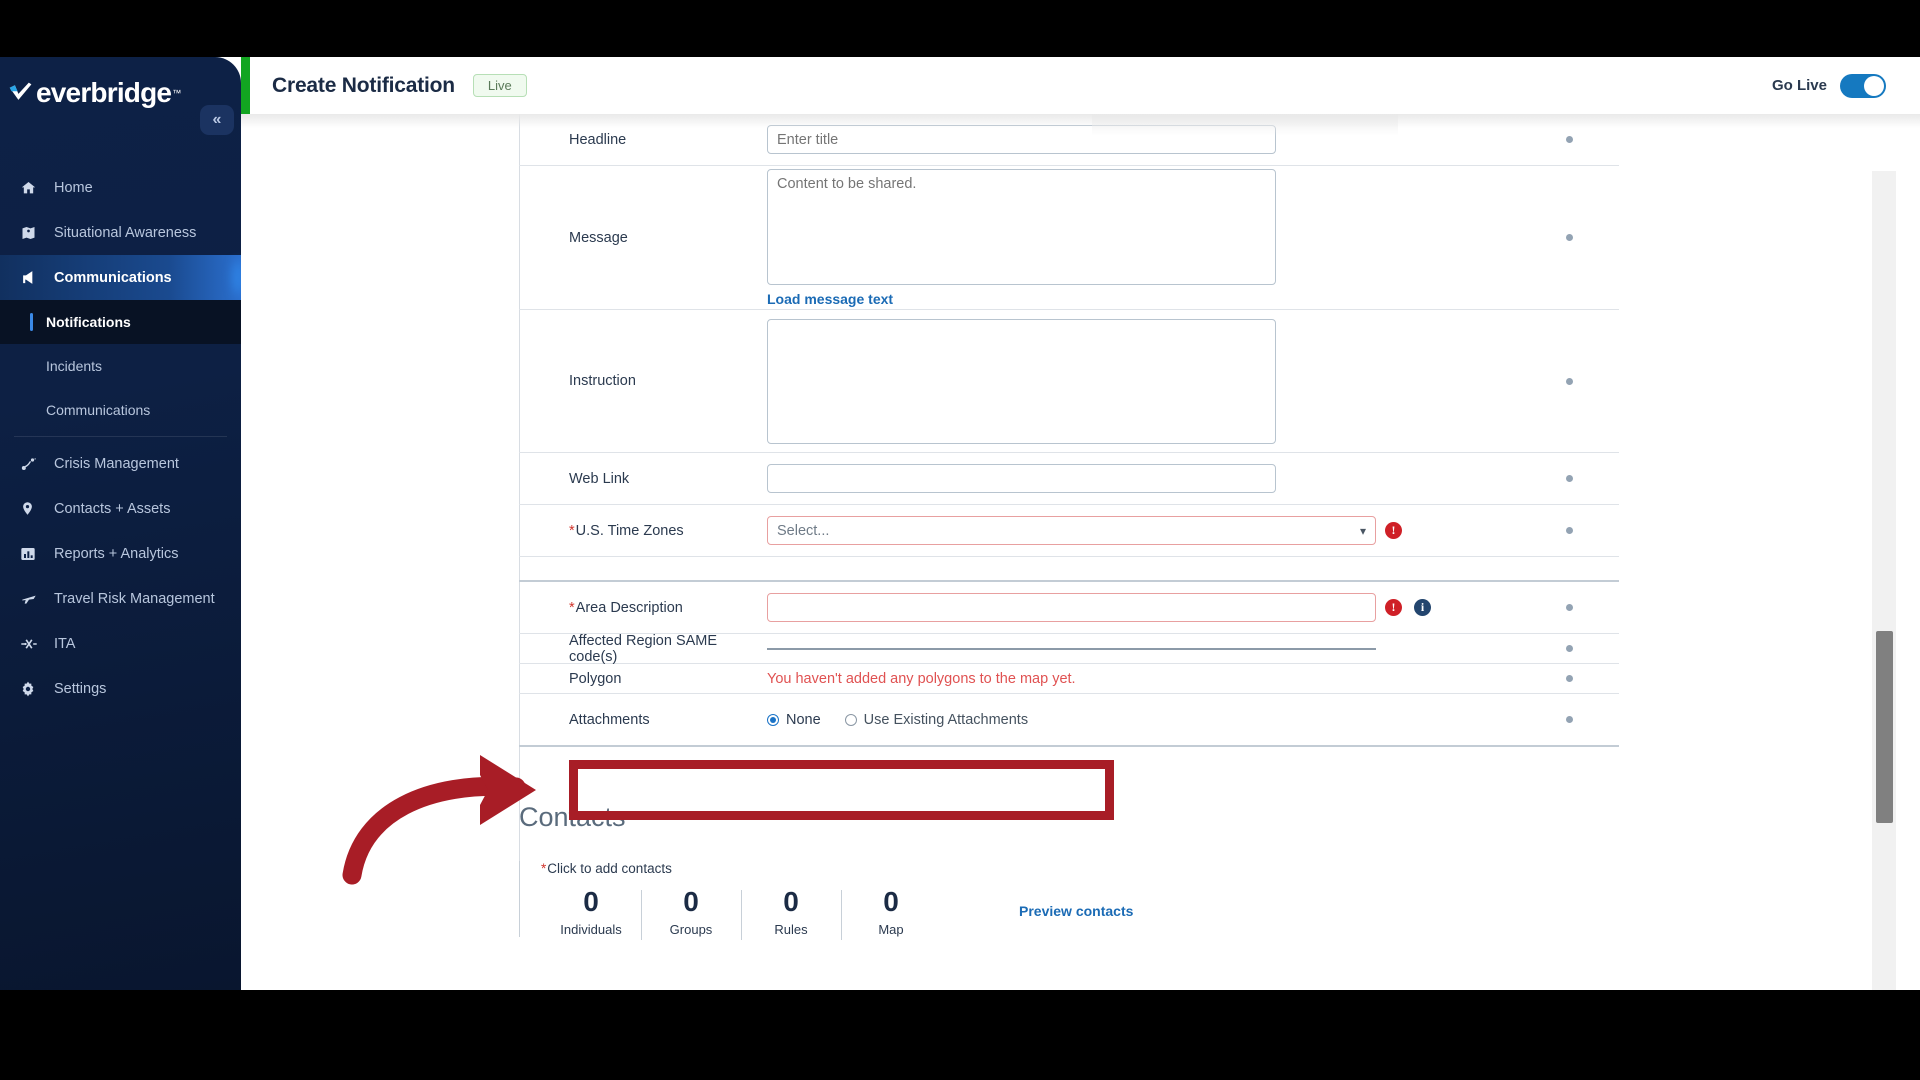 Image resolution: width=1920 pixels, height=1080 pixels. I want to click on preview-contacts-link: Preview contacts, so click(1076, 911).